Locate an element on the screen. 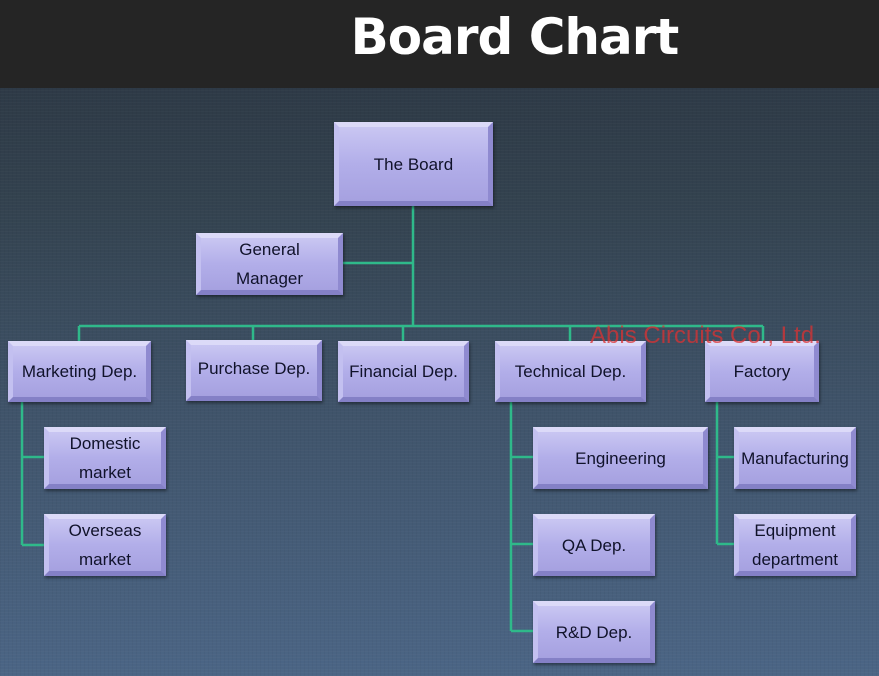  node-label: Marketing Dep. is located at coordinates (79, 371).